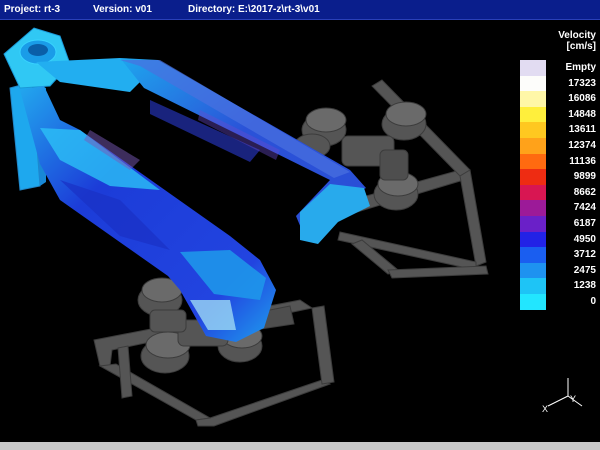 The image size is (600, 450). I want to click on legend-label: 13611, so click(582, 130).